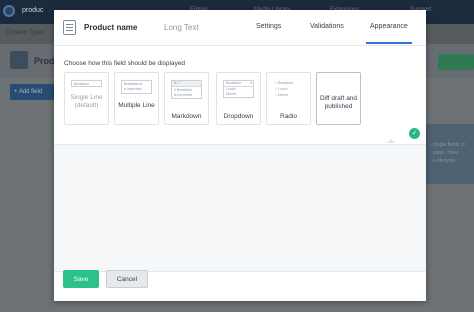  I want to click on option-label-text: Single Line, so click(86, 97).